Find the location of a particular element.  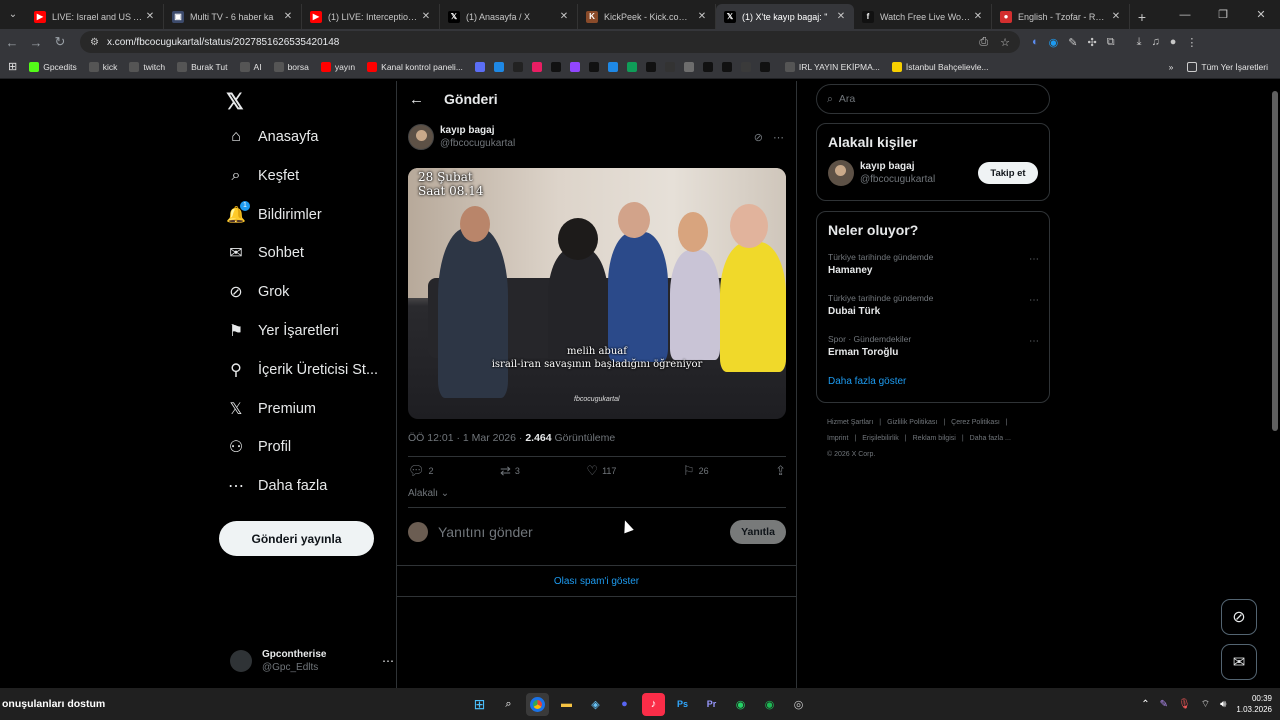

bookmark-action: ⚐ 26 is located at coordinates (696, 471).